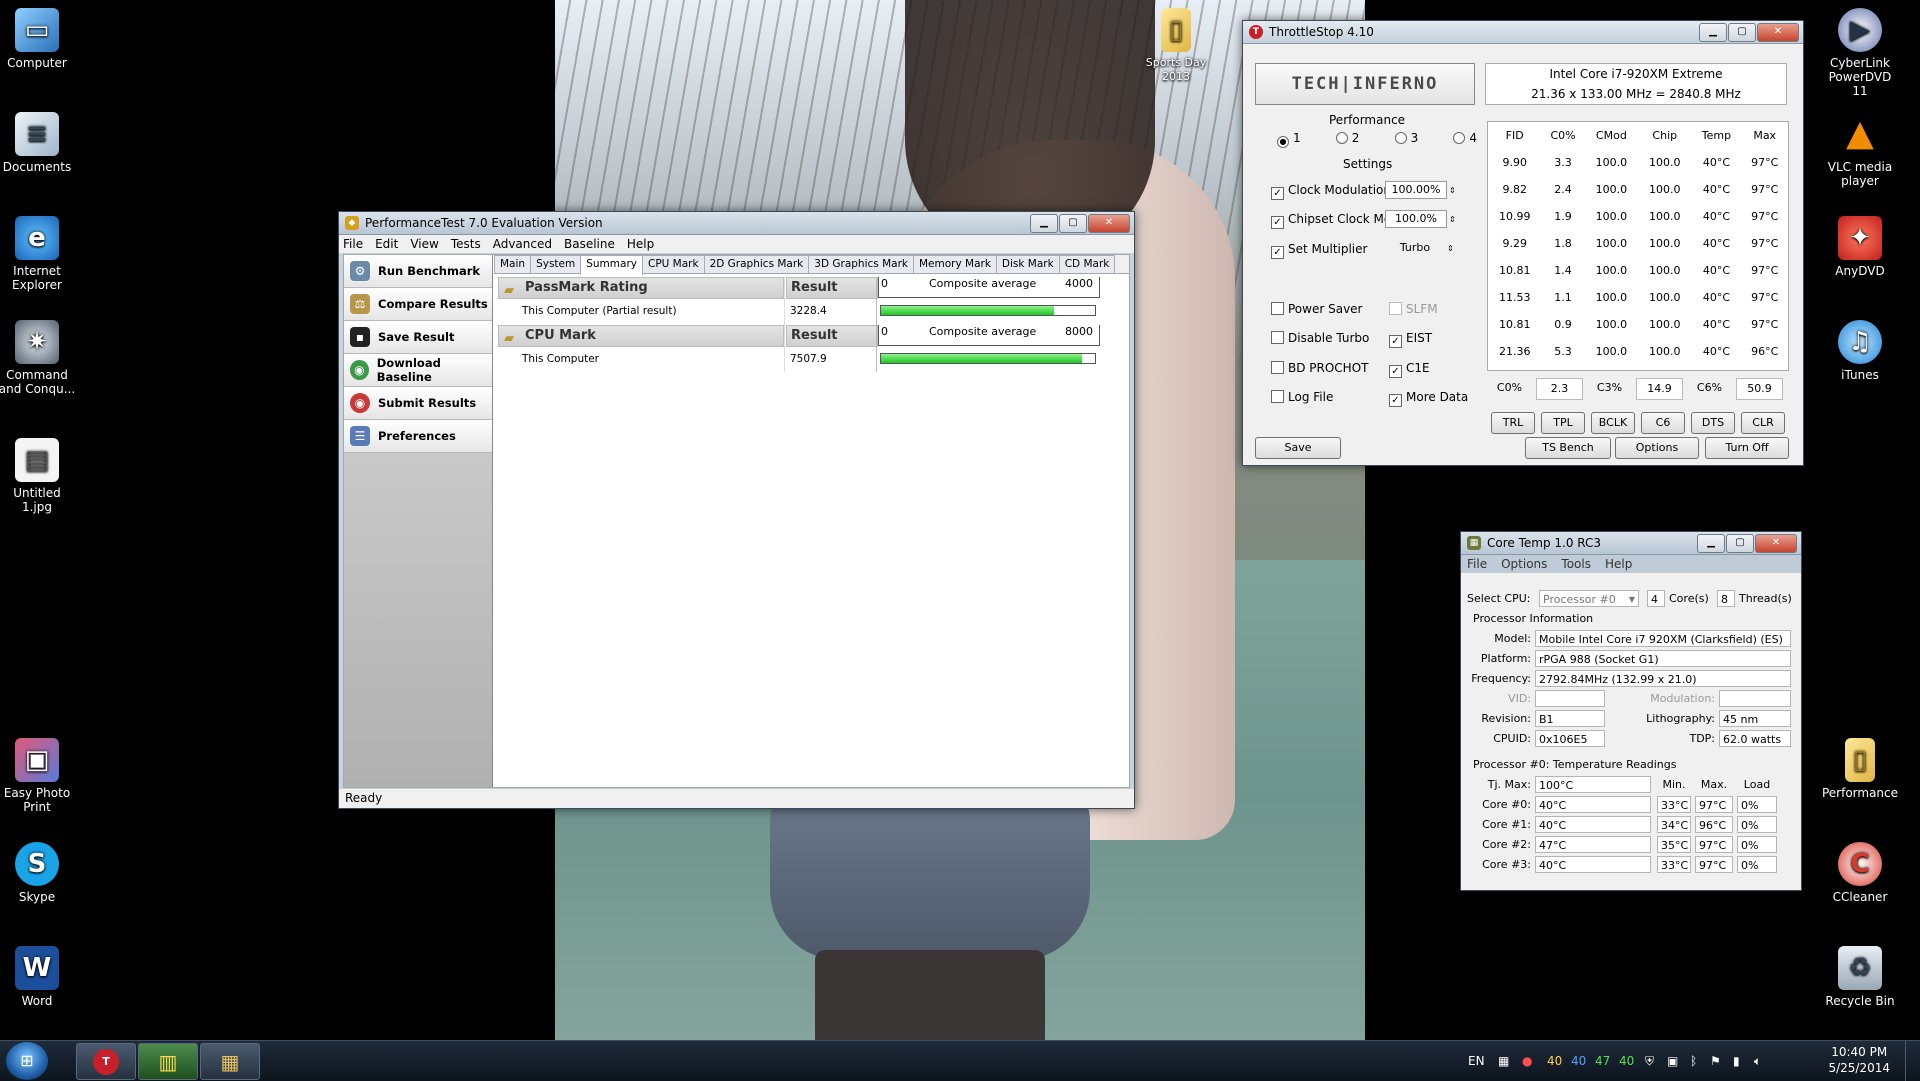 This screenshot has height=1081, width=1920. What do you see at coordinates (1860, 247) in the screenshot?
I see `desktop-icon-anydvd: ✦ AnyDVD` at bounding box center [1860, 247].